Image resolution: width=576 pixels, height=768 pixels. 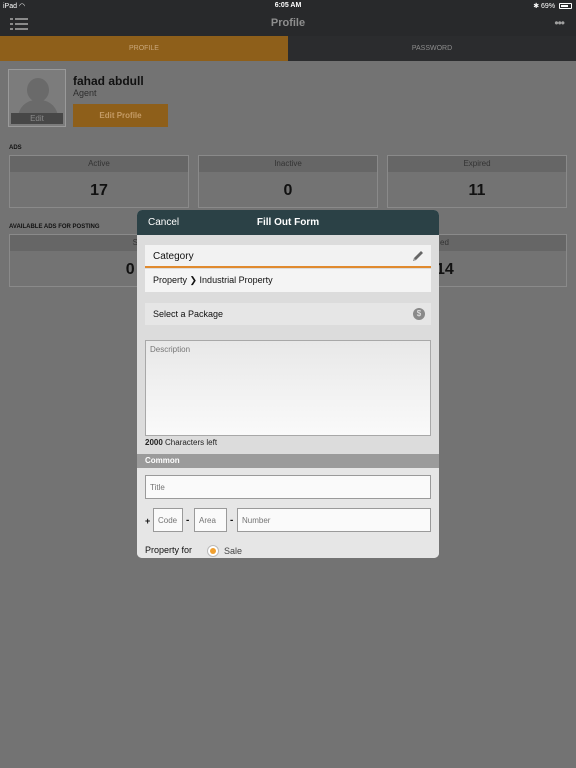 I want to click on category-value: Property ❯ Industrial Property, so click(x=213, y=280).